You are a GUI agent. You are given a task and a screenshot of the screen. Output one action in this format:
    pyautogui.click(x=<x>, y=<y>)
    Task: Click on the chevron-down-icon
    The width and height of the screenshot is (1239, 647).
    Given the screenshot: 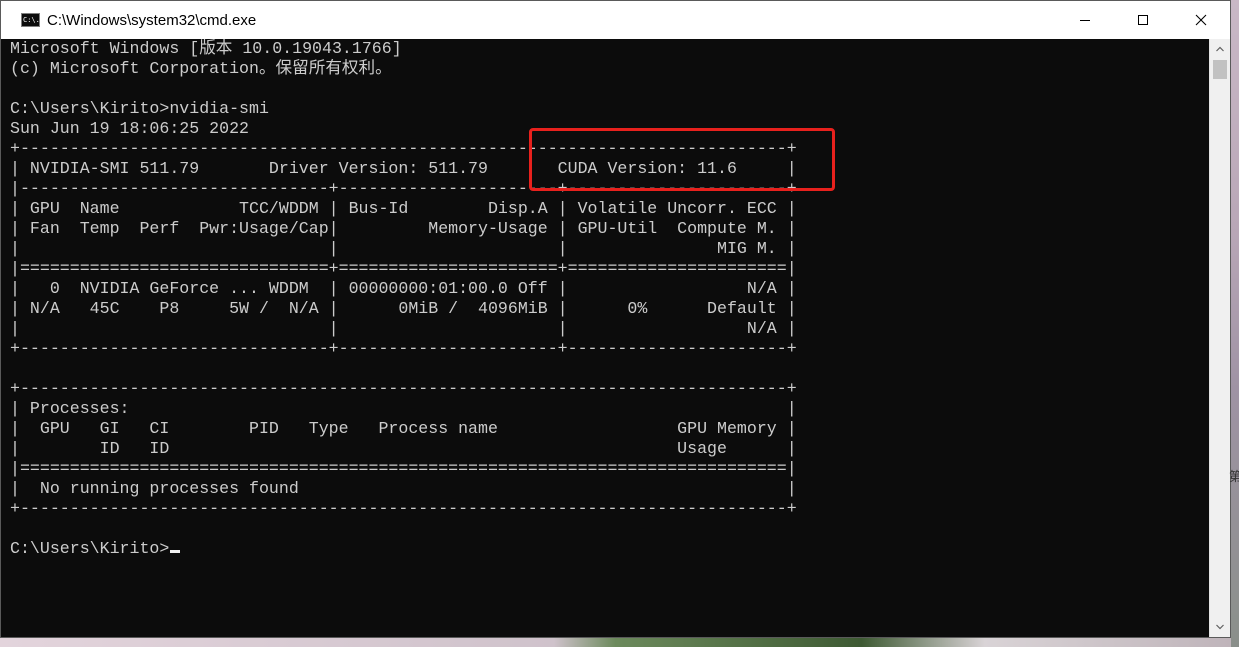 What is the action you would take?
    pyautogui.click(x=1220, y=627)
    